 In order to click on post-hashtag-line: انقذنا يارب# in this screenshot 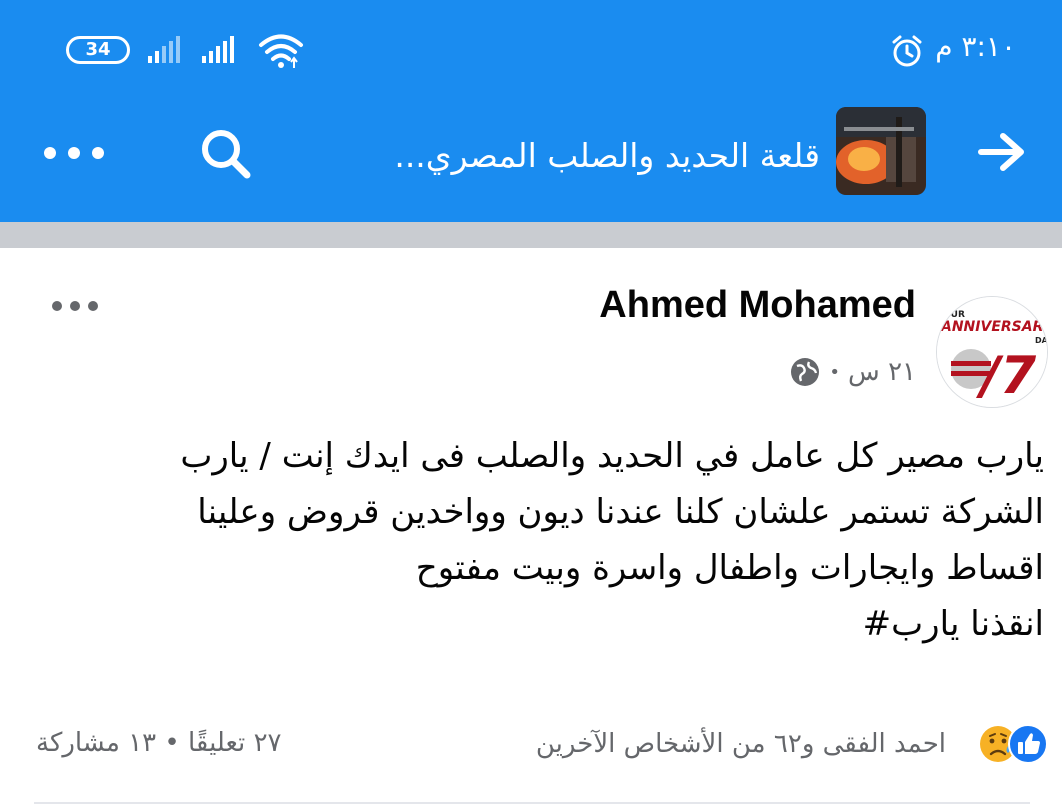, I will do `click(544, 624)`.